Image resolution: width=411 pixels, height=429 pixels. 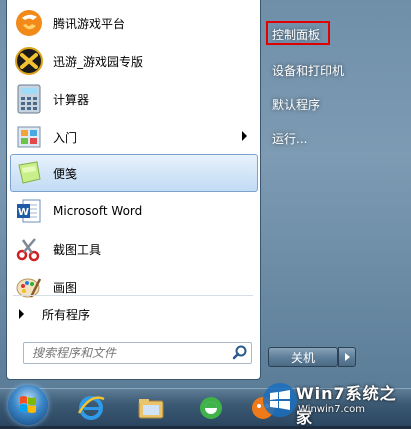 What do you see at coordinates (77, 249) in the screenshot?
I see `menu-item-label: 截图工具` at bounding box center [77, 249].